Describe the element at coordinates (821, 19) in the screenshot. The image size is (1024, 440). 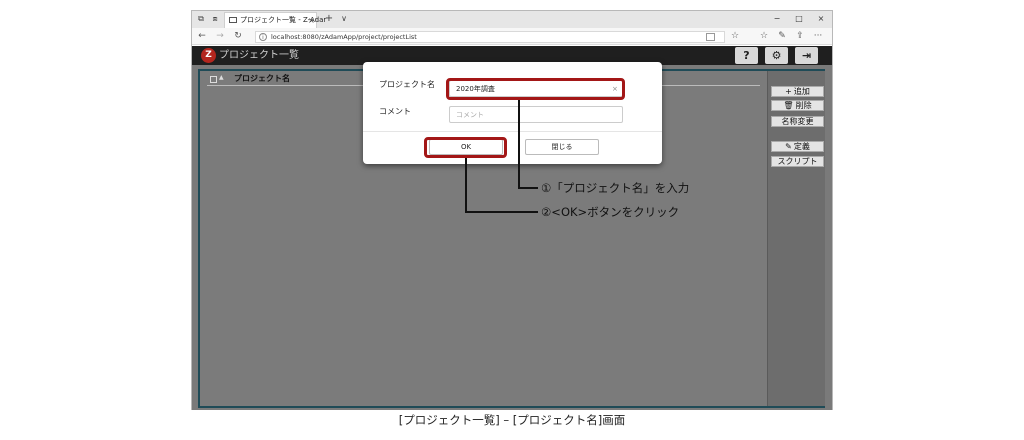
I see `close-window-icon: ×` at that location.